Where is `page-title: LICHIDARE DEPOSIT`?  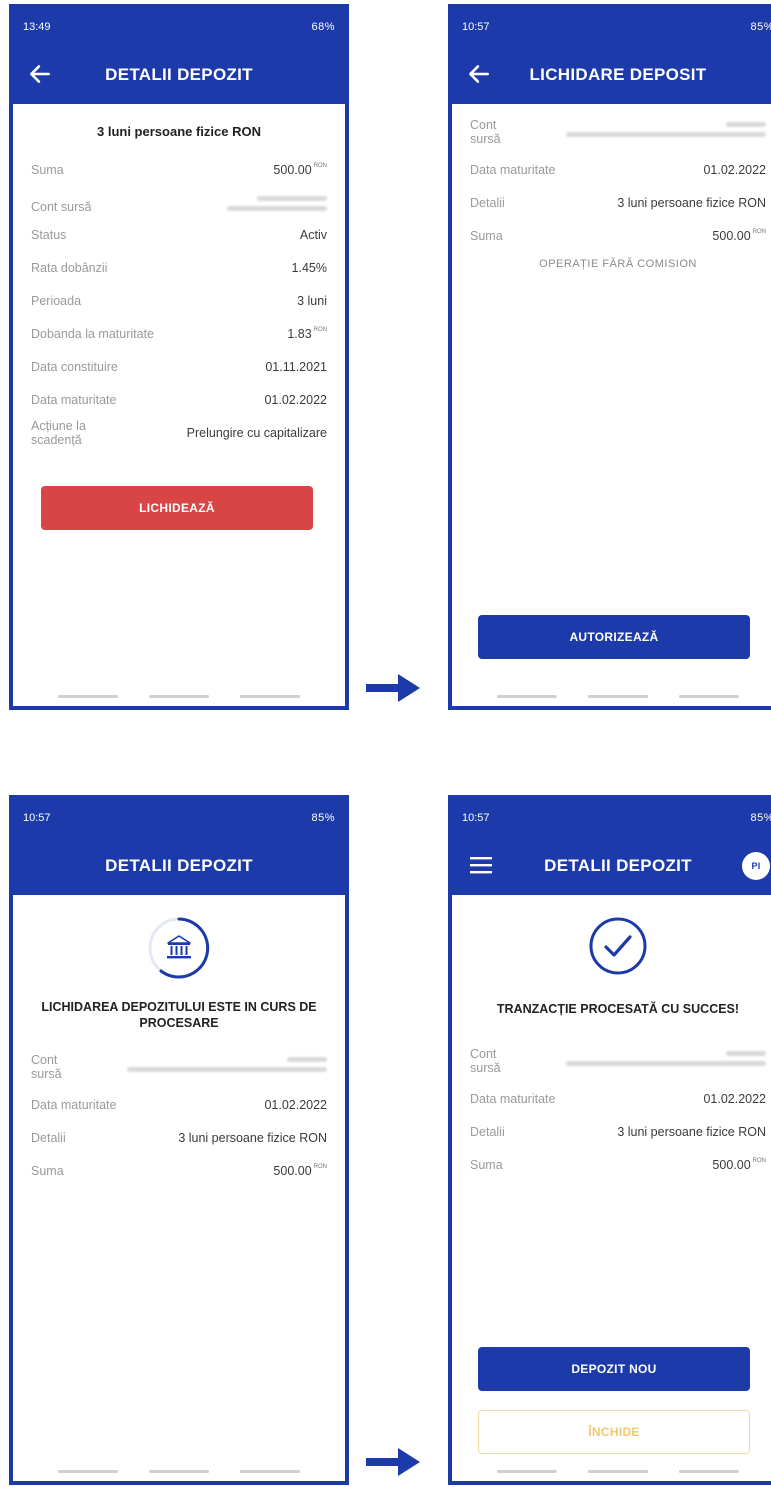 page-title: LICHIDARE DEPOSIT is located at coordinates (618, 74).